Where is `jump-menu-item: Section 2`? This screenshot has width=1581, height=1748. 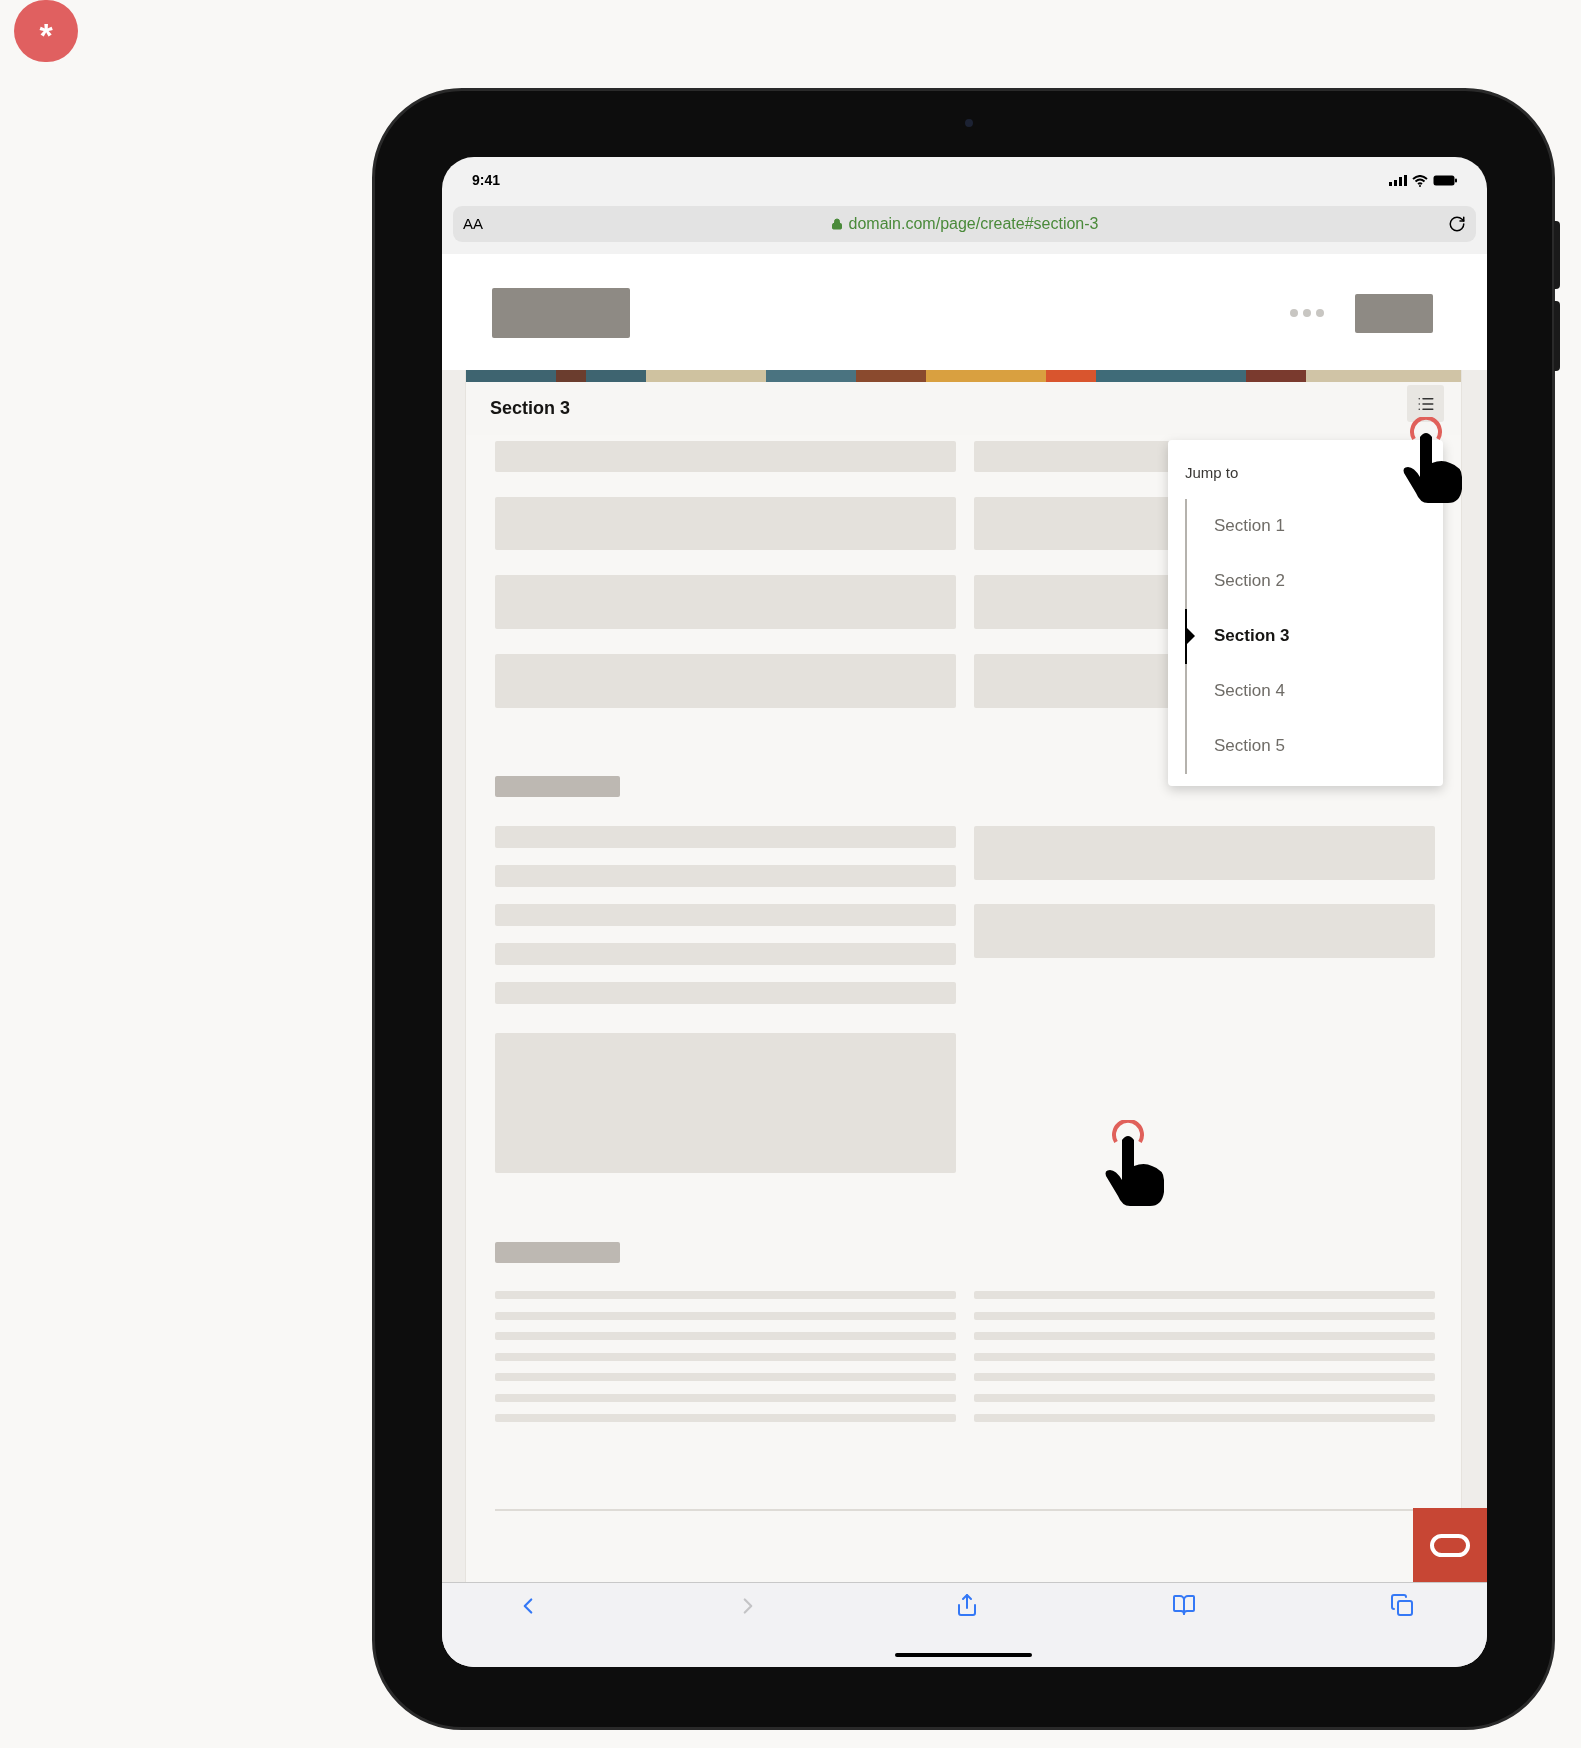 jump-menu-item: Section 2 is located at coordinates (1315, 581).